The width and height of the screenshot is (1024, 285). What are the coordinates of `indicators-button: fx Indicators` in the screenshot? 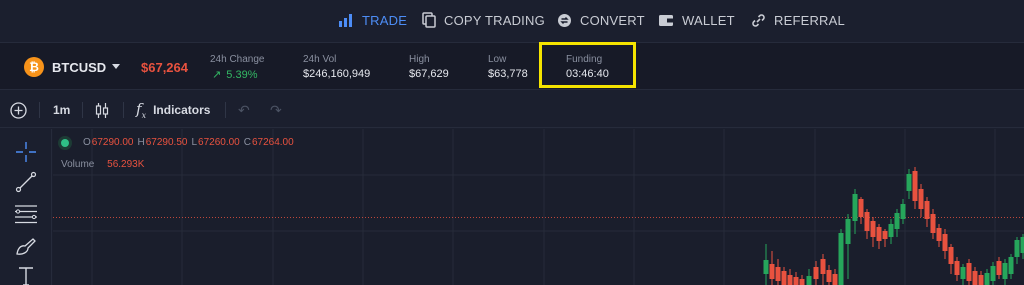 It's located at (173, 110).